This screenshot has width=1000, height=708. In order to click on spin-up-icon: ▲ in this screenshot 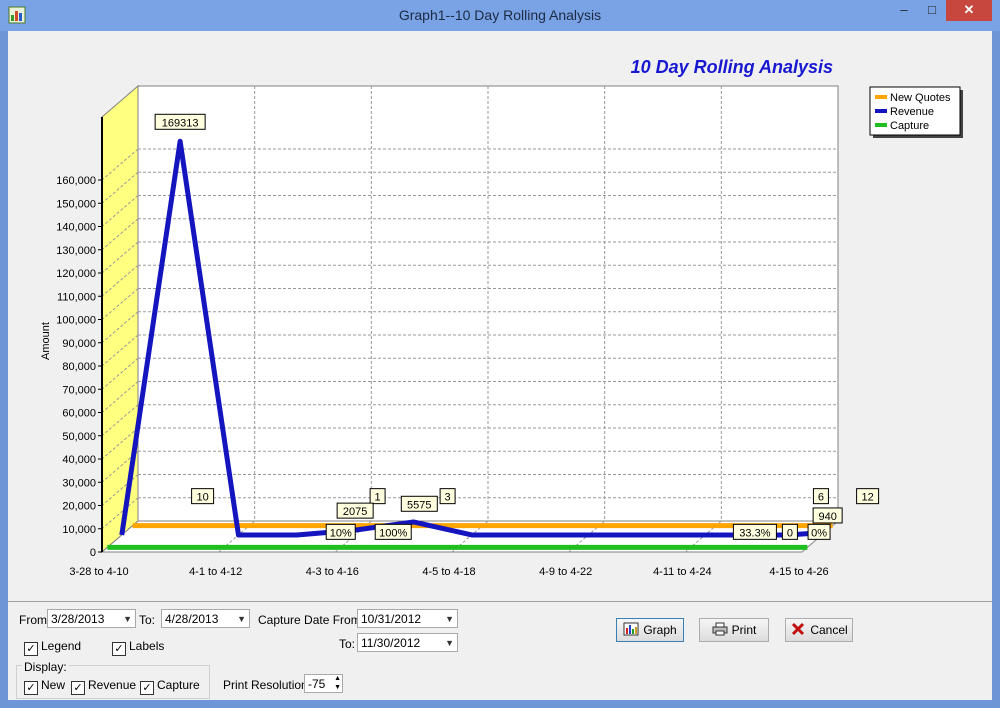, I will do `click(337, 678)`.